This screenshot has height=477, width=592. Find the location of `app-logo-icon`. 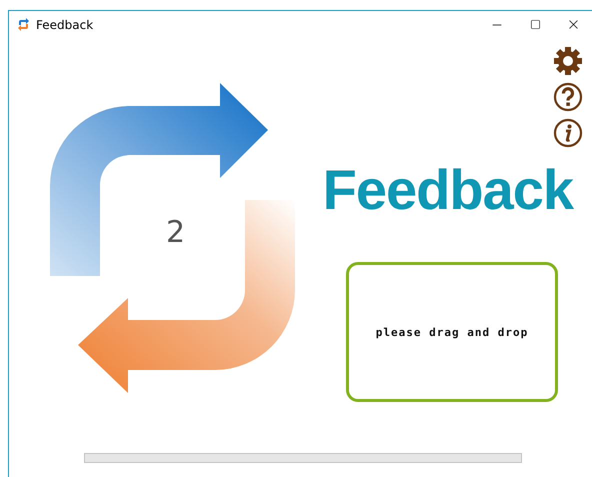

app-logo-icon is located at coordinates (23, 24).